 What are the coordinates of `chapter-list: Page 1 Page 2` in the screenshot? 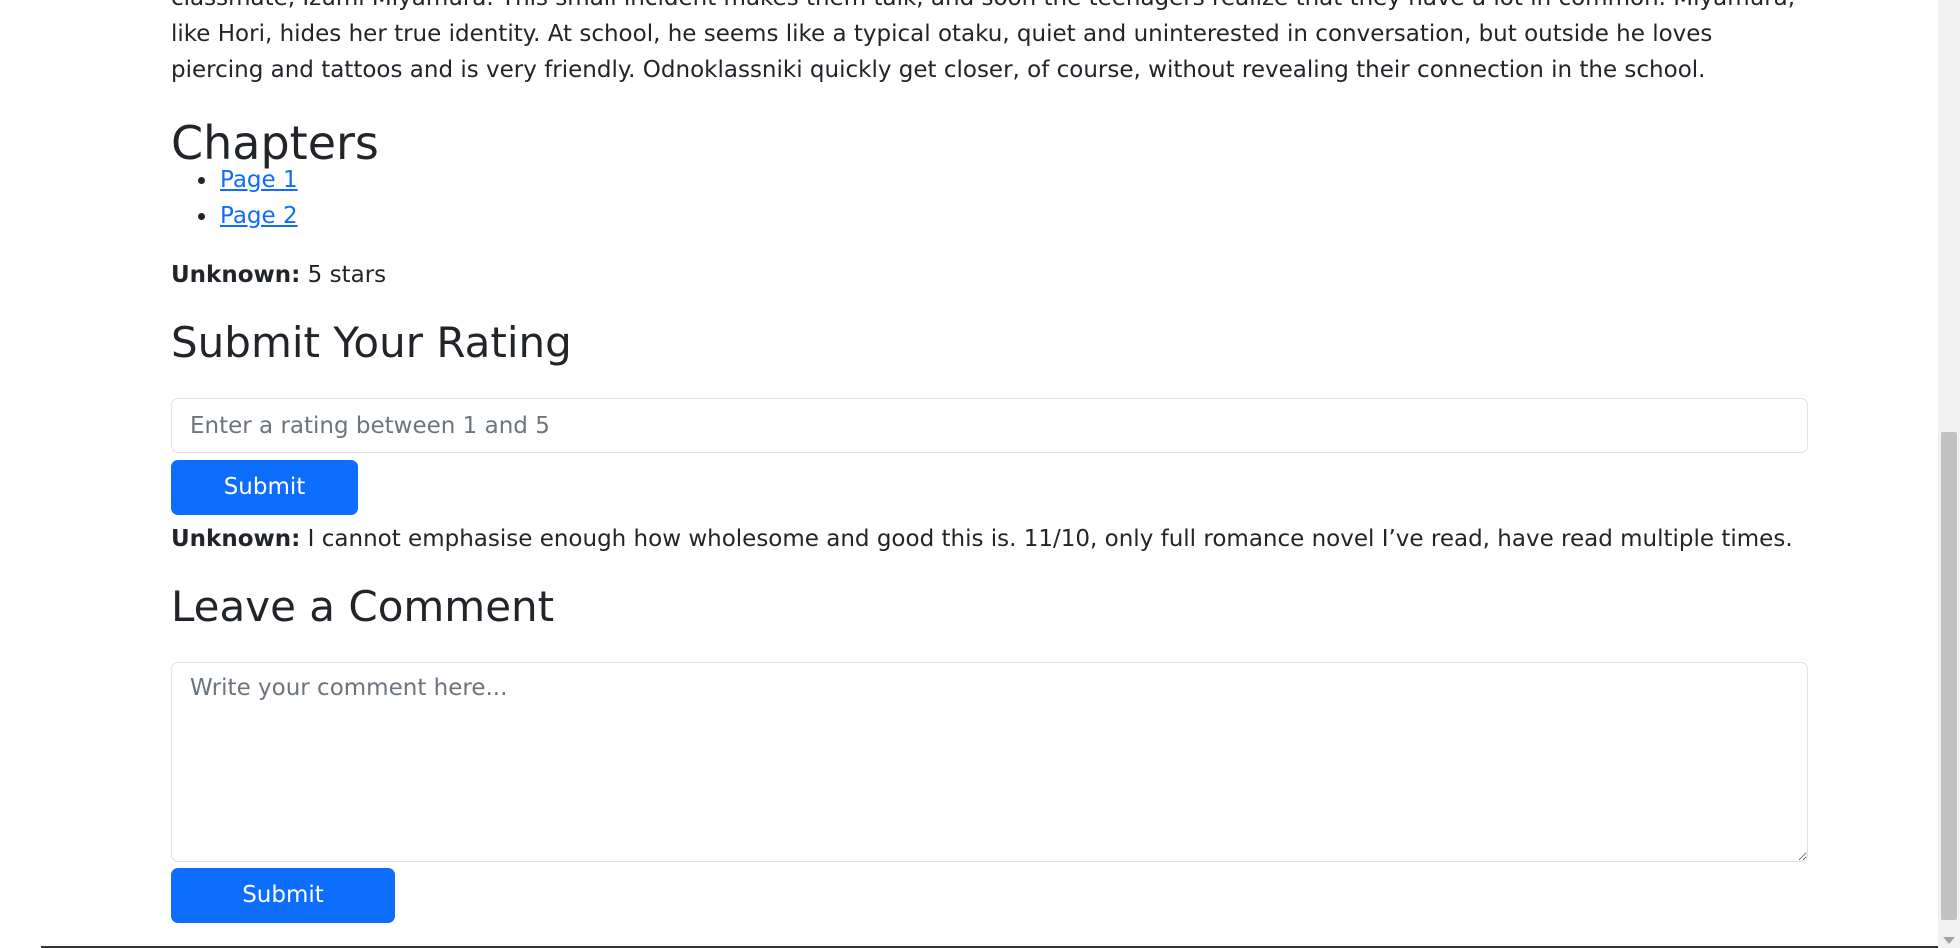 It's located at (234, 198).